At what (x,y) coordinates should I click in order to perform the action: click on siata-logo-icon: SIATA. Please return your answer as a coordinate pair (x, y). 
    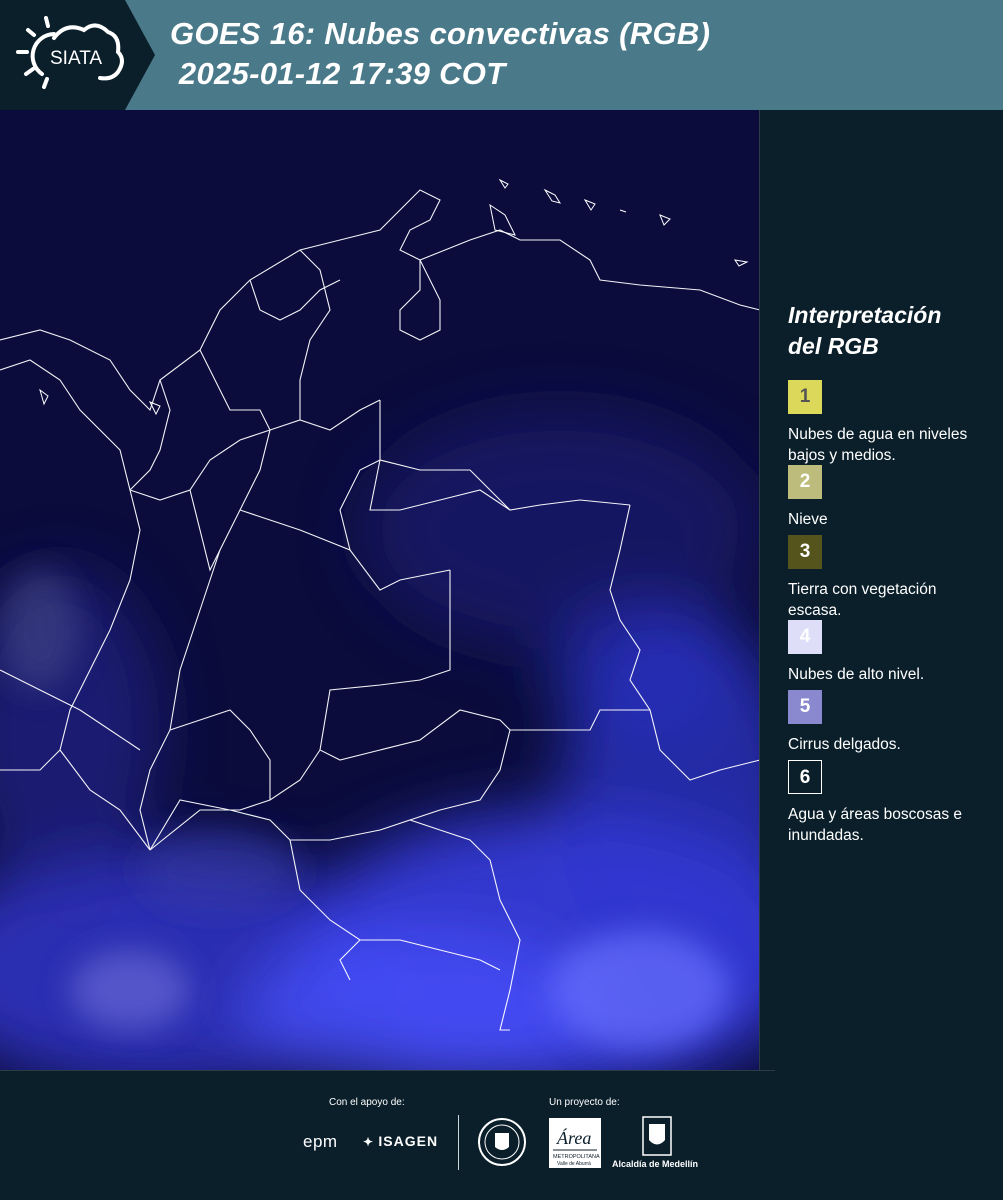
    Looking at the image, I should click on (70, 52).